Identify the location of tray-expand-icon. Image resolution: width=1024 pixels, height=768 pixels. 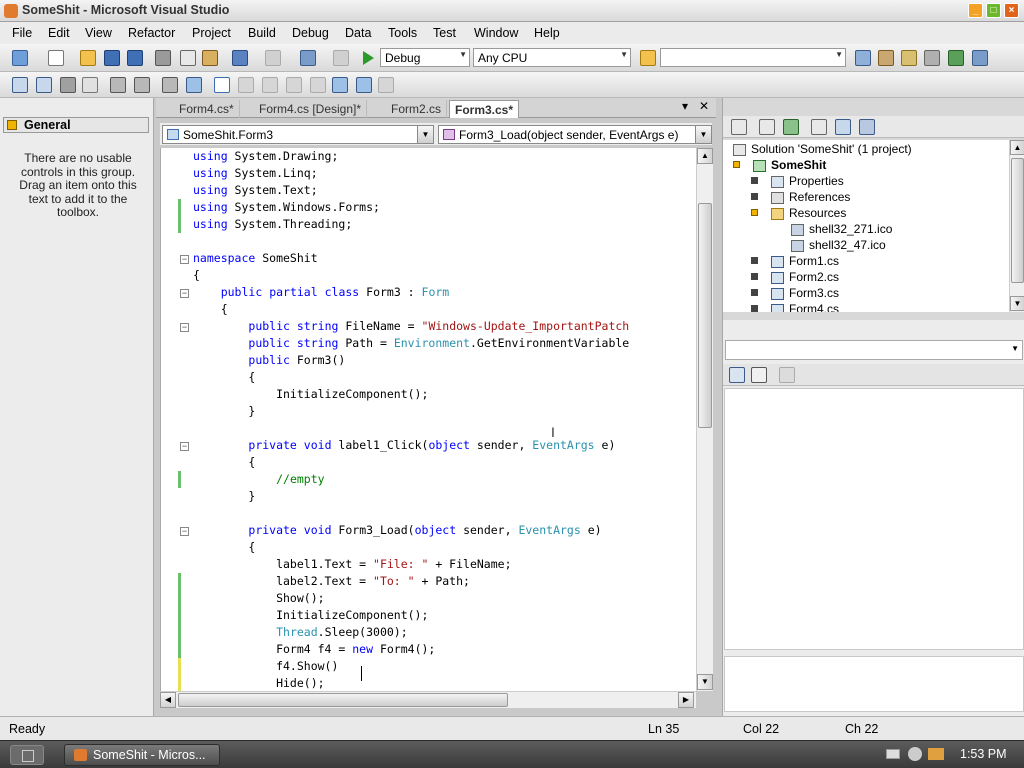
(915, 754).